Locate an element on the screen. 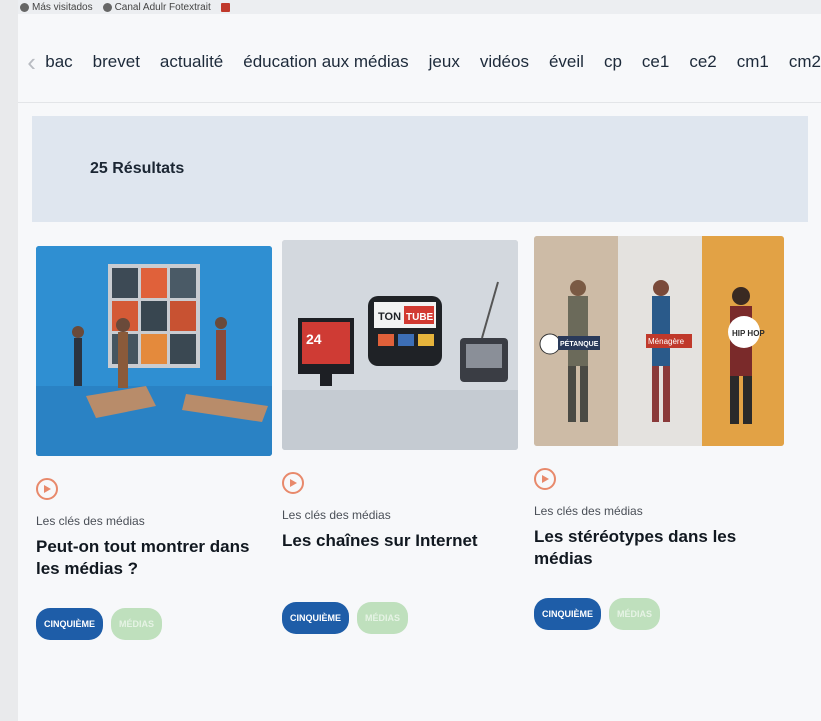  sign-label-3: HIP HOP is located at coordinates (748, 333).